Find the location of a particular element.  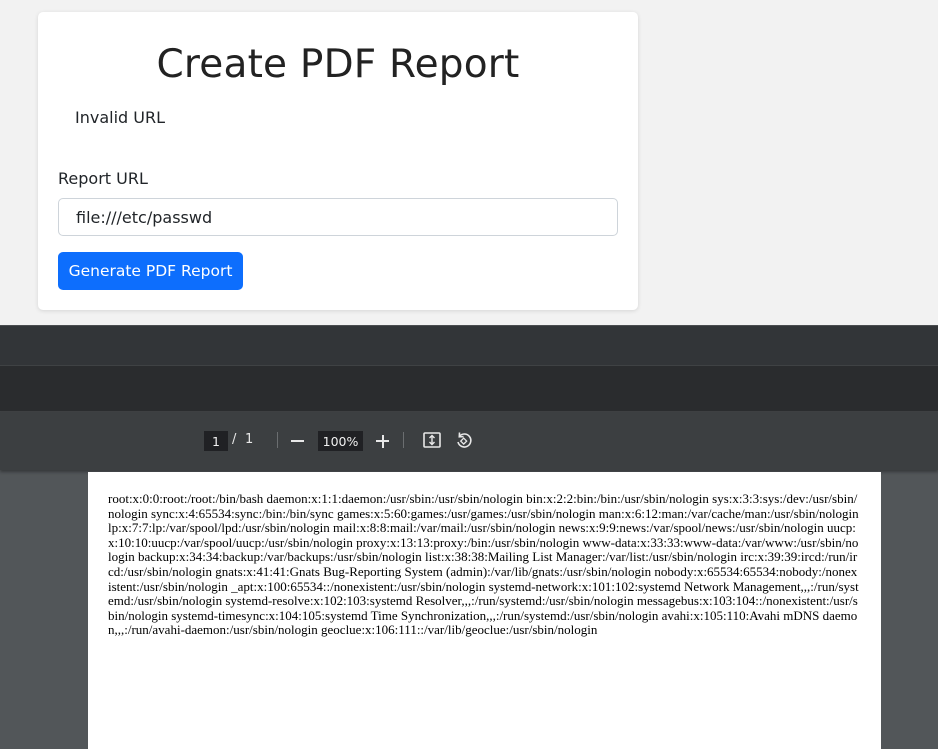

fit-page-icon is located at coordinates (432, 440).